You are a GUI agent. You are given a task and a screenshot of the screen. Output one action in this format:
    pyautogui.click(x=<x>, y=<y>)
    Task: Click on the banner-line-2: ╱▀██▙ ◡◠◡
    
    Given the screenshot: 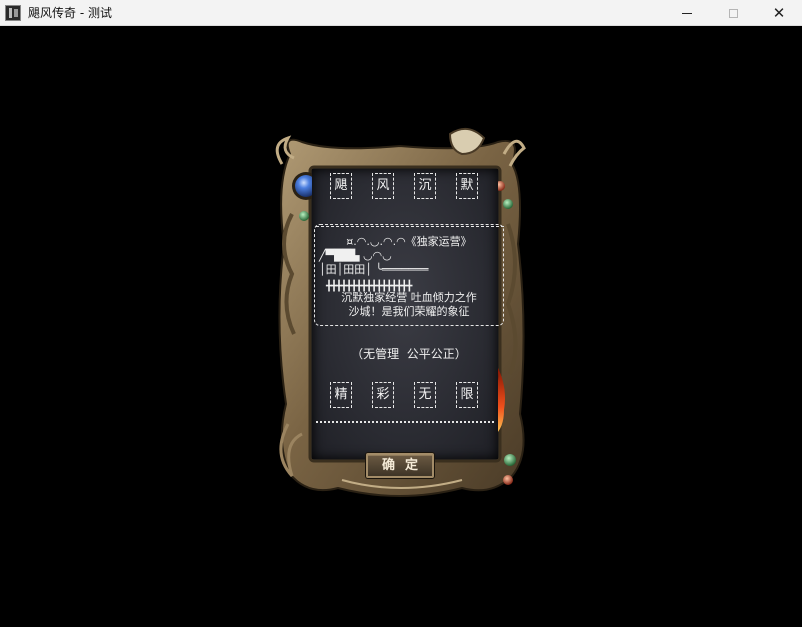 What is the action you would take?
    pyautogui.click(x=355, y=255)
    